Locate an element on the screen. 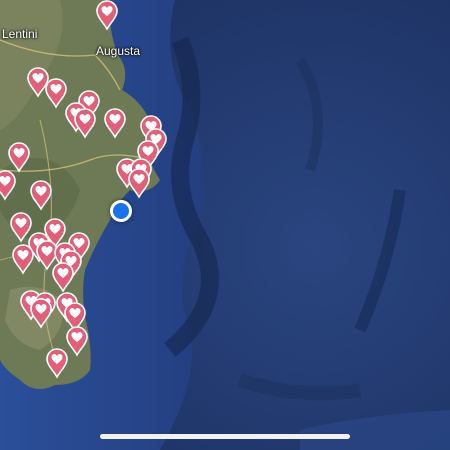 The width and height of the screenshot is (450, 450). current-location-dot is located at coordinates (121, 211).